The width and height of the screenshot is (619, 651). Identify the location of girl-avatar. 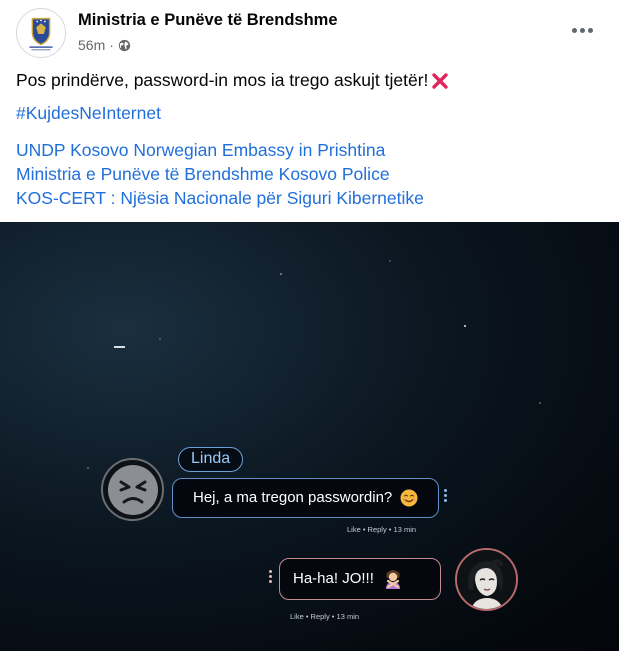
(486, 579).